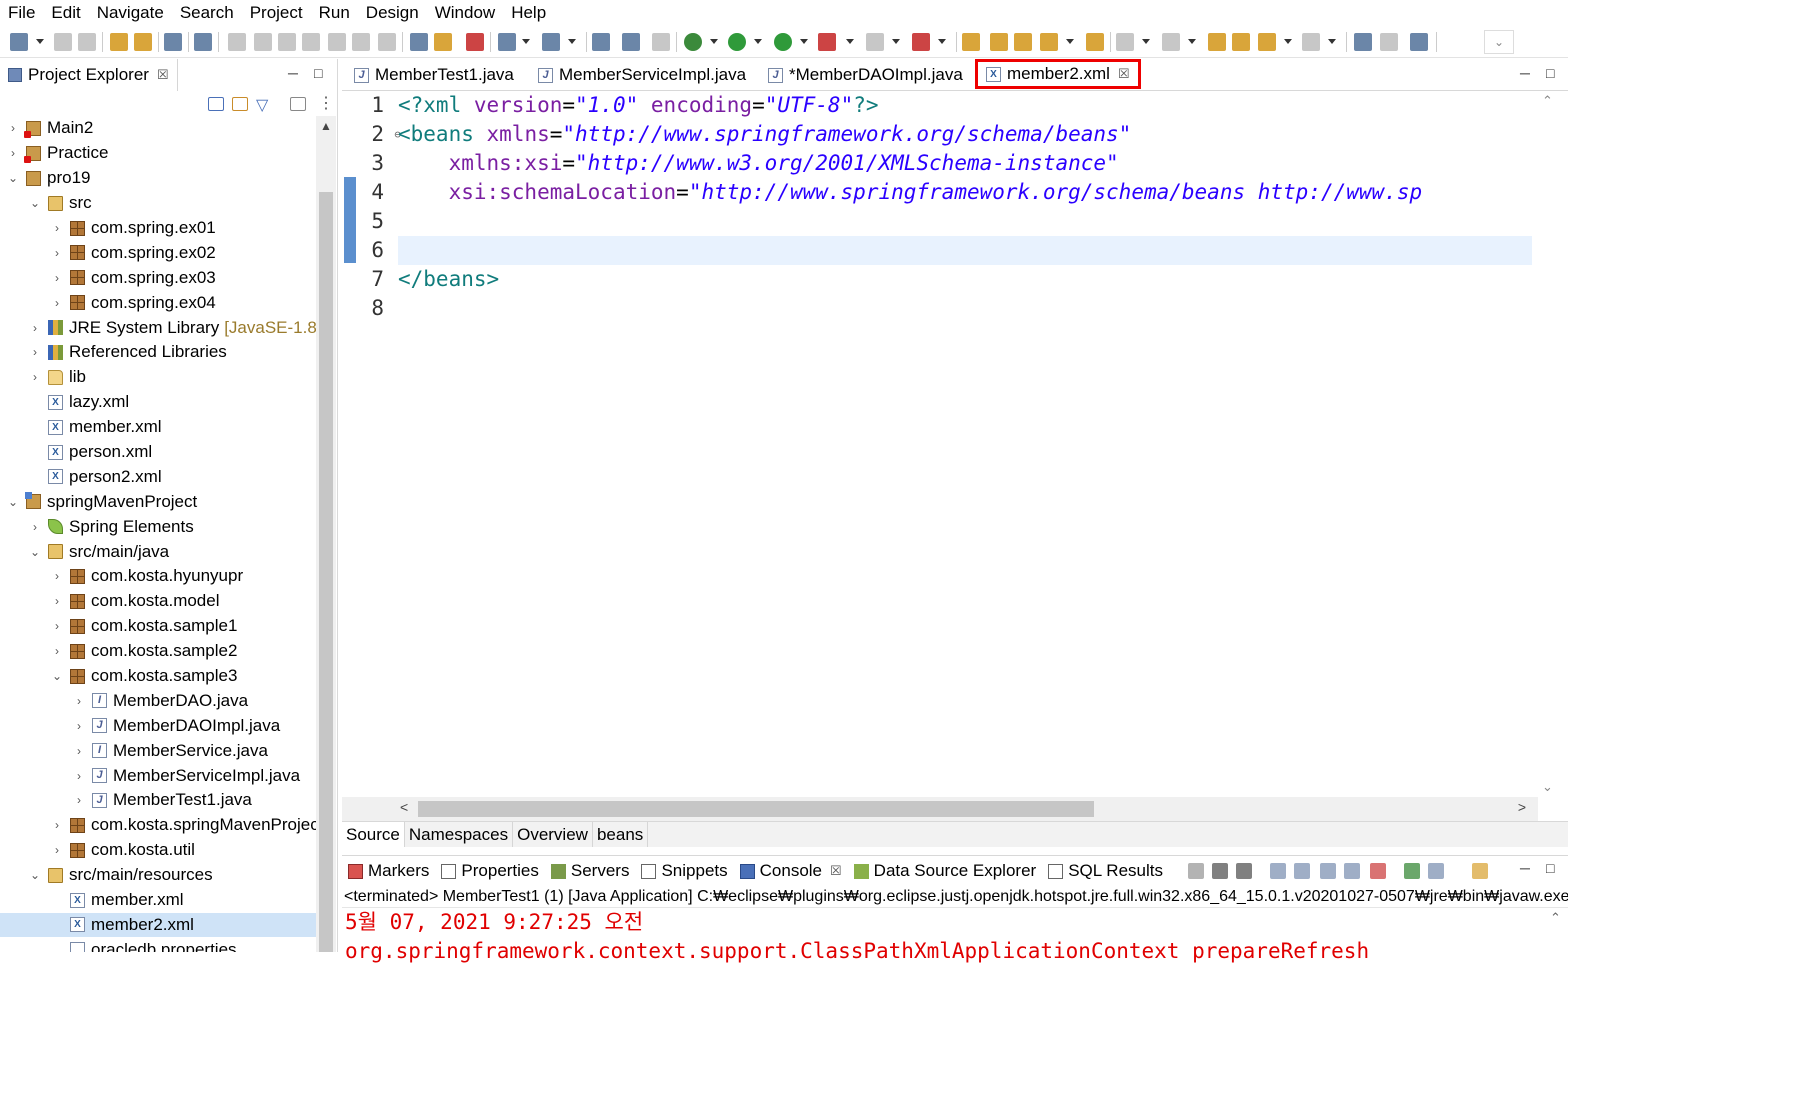 This screenshot has width=1816, height=1103. What do you see at coordinates (526, 42) in the screenshot?
I see `server-dropdown-icon` at bounding box center [526, 42].